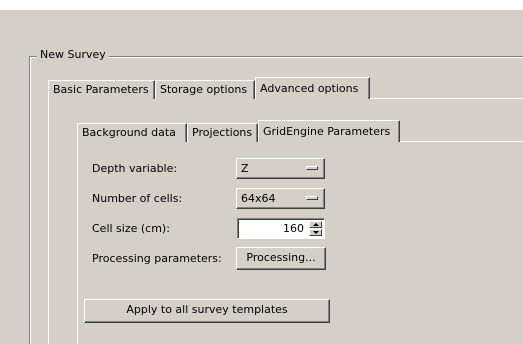 The width and height of the screenshot is (523, 344). I want to click on tab-gridengine-parameters-label: GridEngine Parameters, so click(327, 131).